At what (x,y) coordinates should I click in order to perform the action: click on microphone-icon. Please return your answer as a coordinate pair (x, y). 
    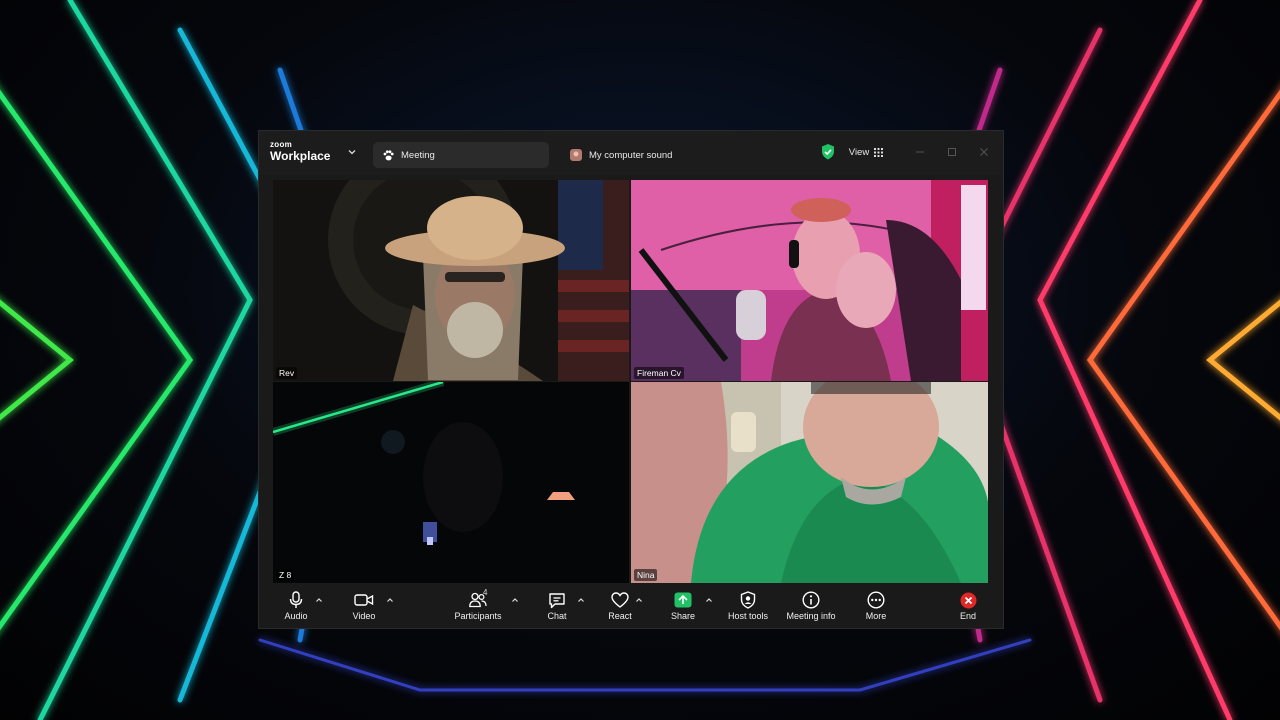
    Looking at the image, I should click on (296, 600).